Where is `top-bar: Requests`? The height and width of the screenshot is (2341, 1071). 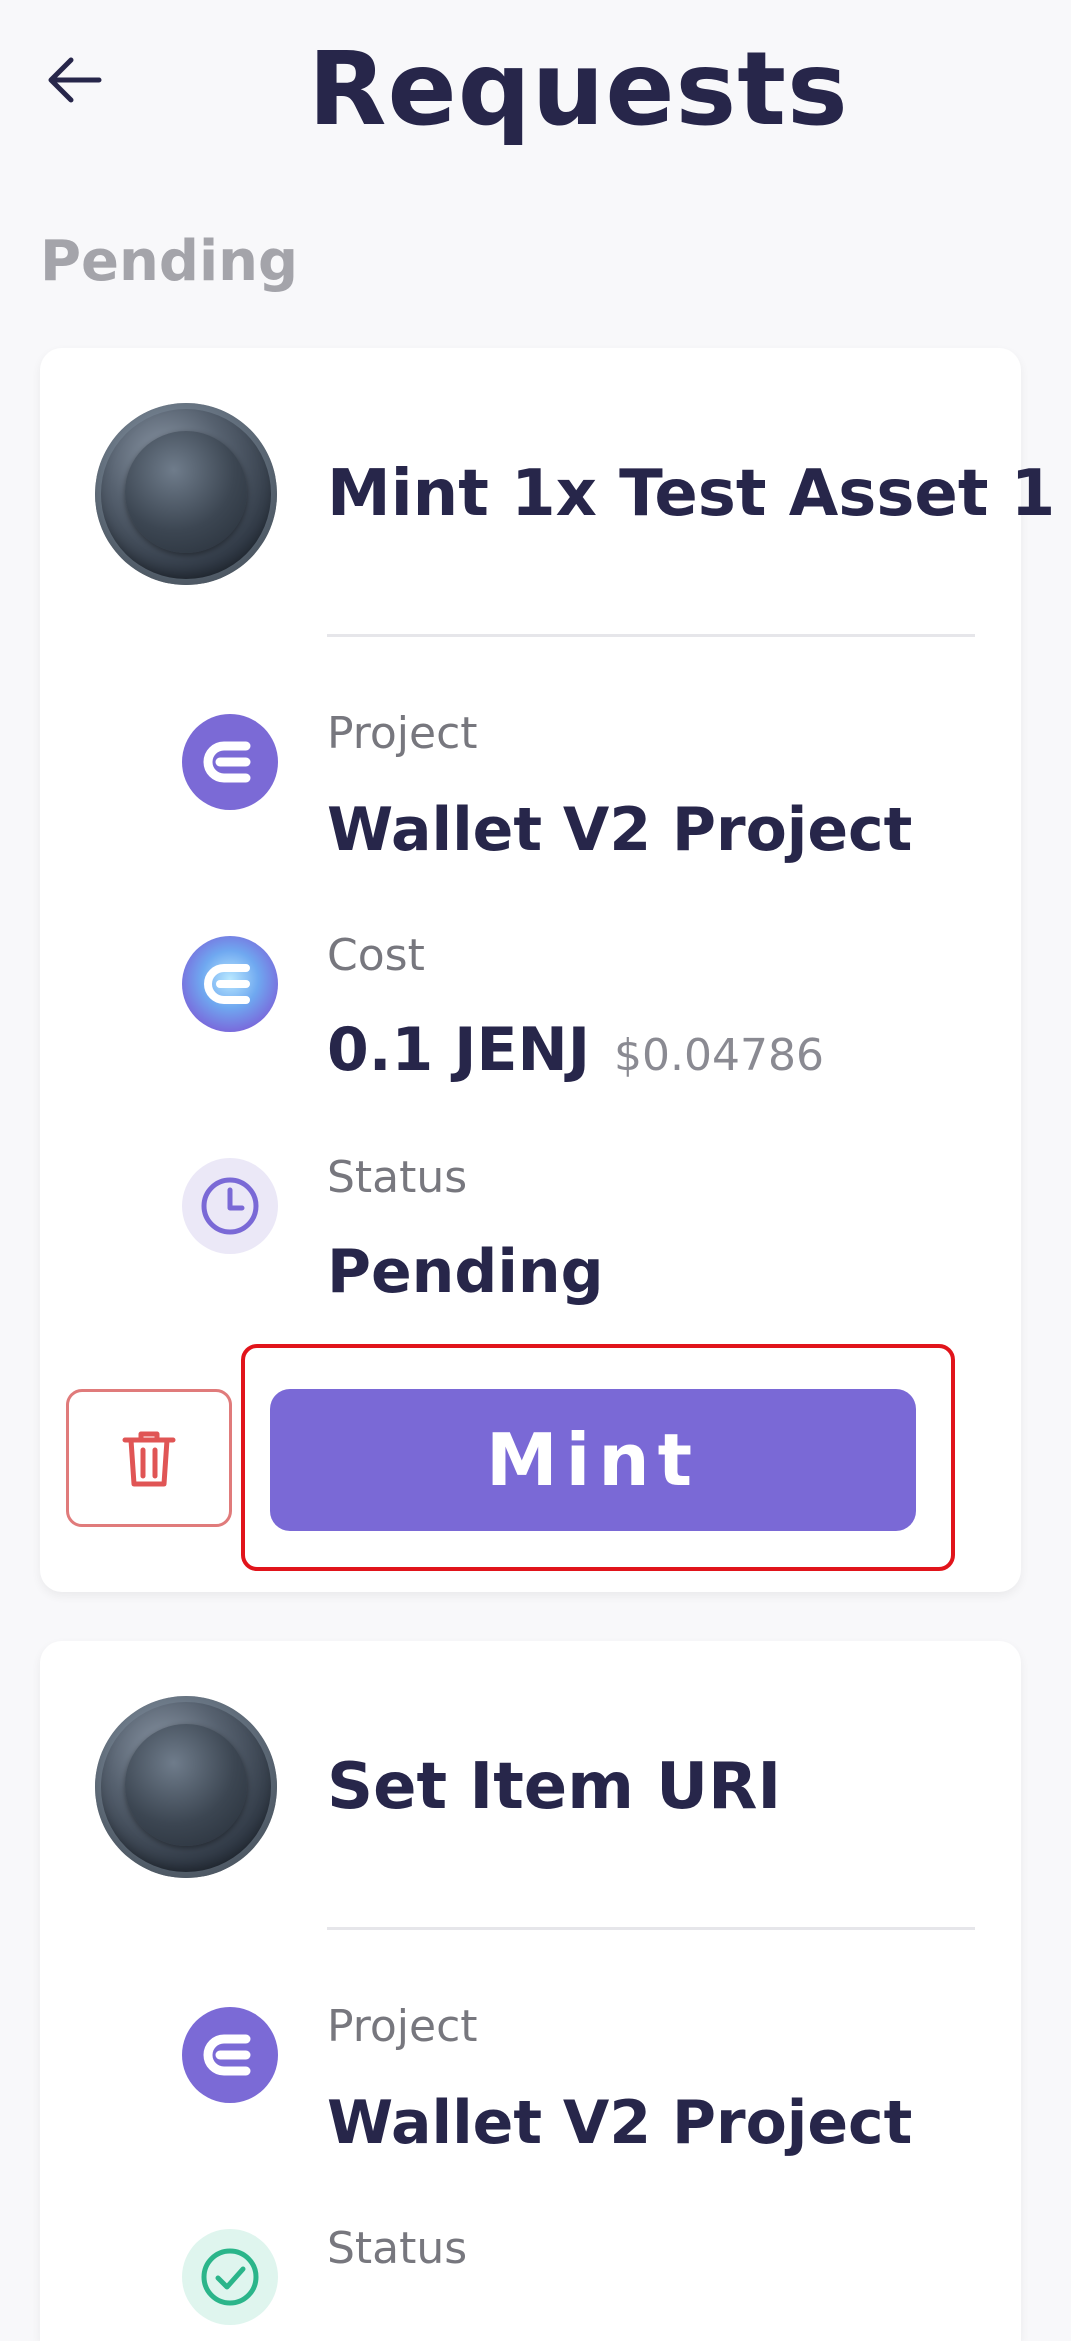
top-bar: Requests is located at coordinates (535, 90).